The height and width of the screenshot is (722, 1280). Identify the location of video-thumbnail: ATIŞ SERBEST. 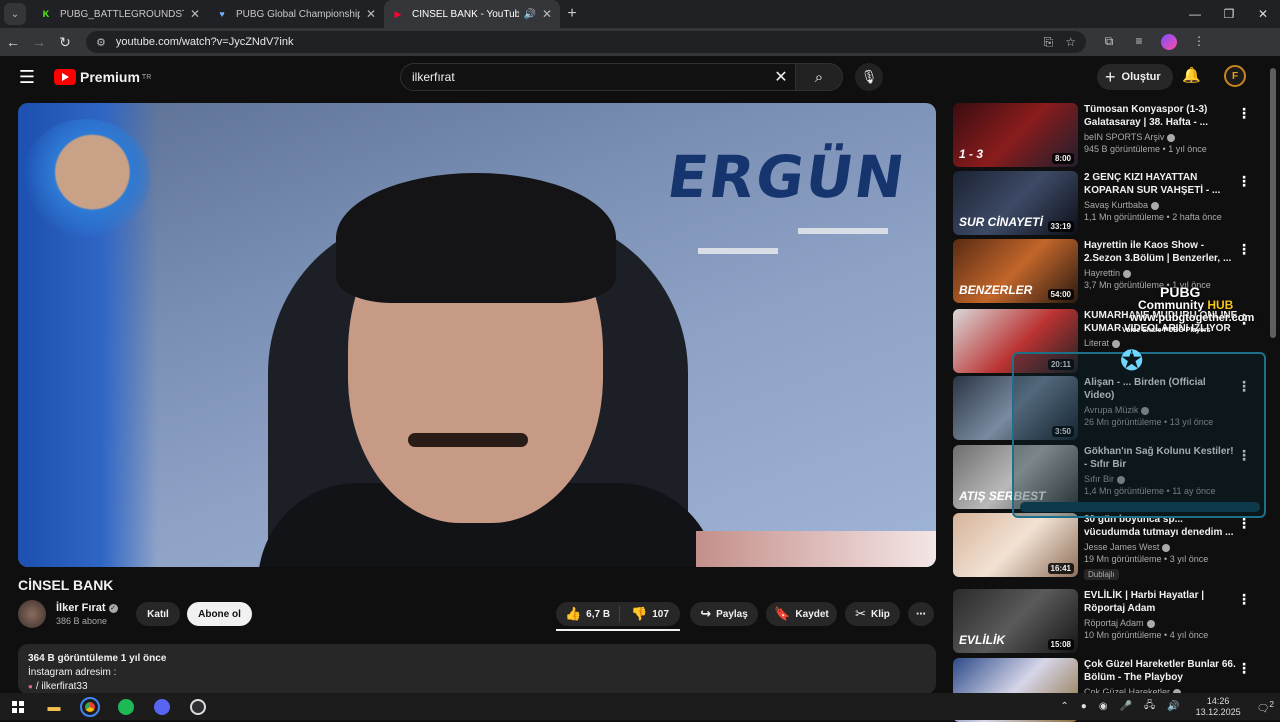
(1015, 477).